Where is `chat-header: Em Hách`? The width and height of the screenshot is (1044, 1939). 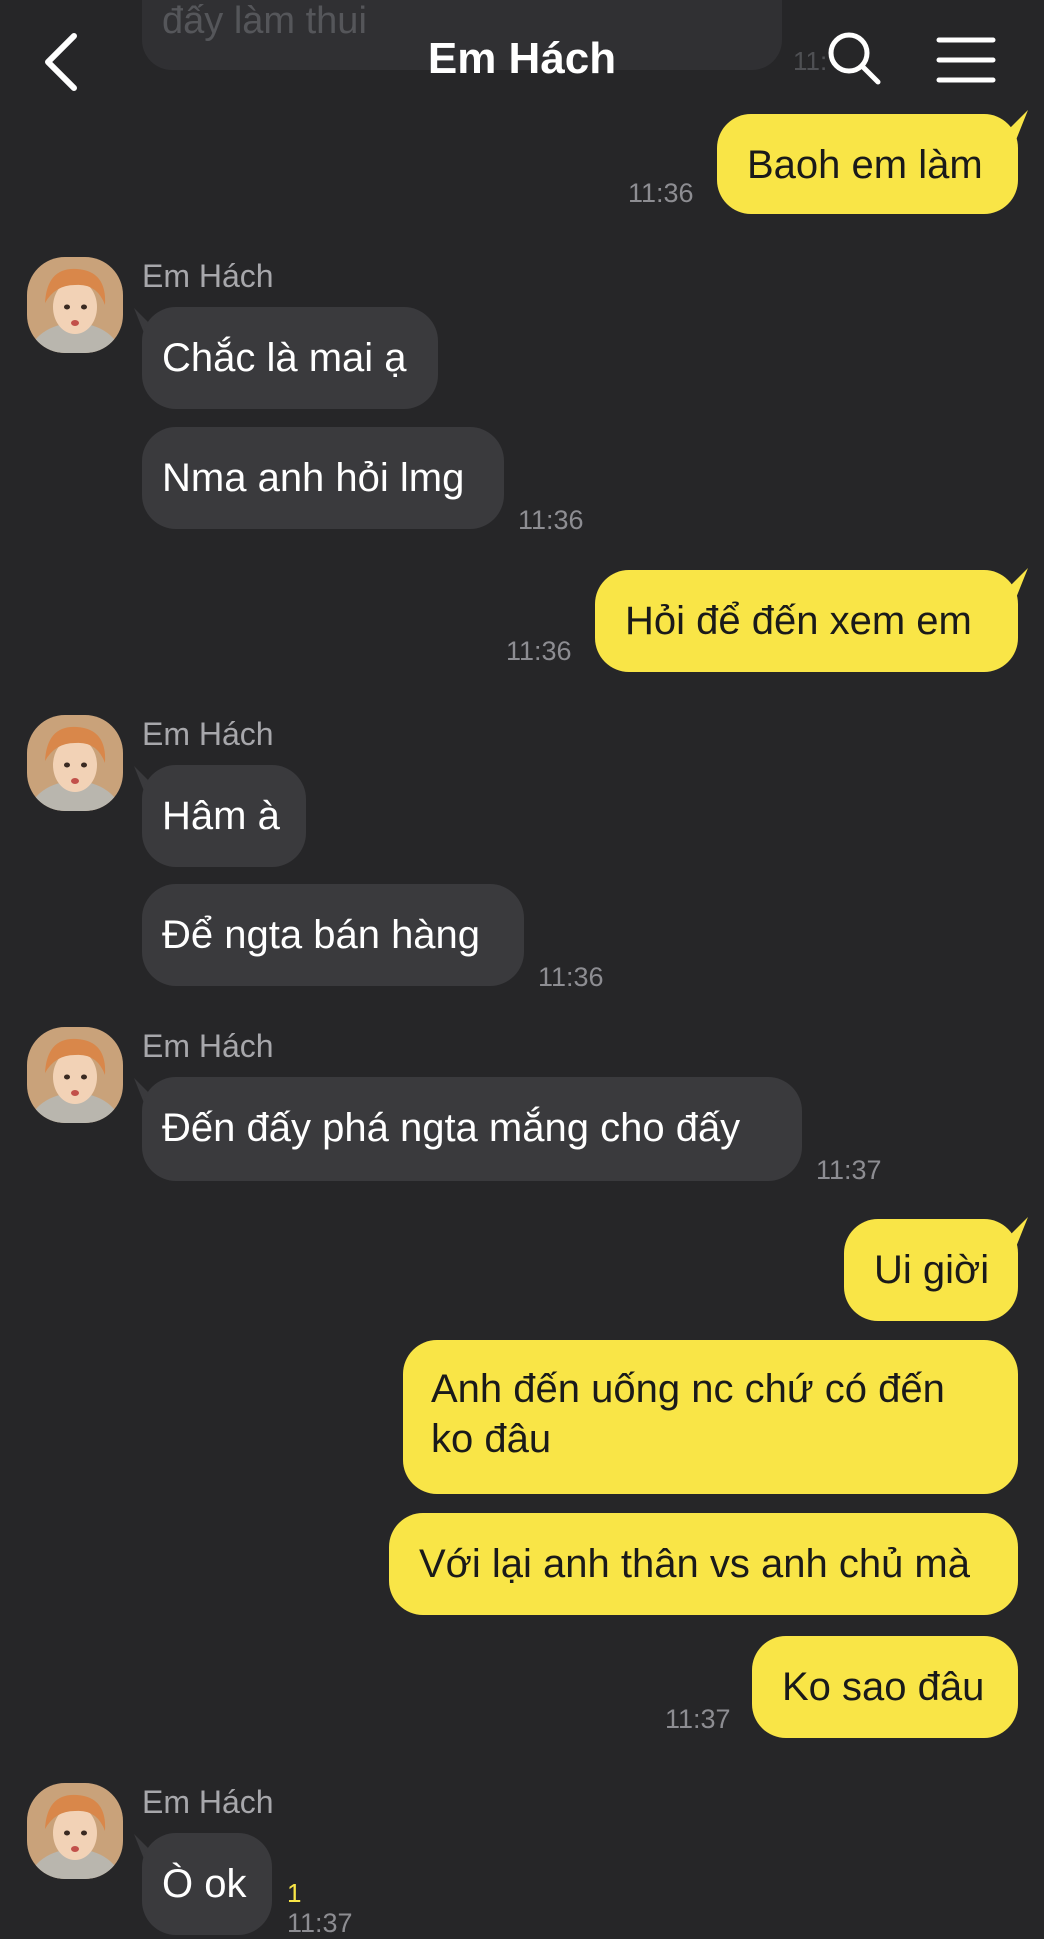
chat-header: Em Hách is located at coordinates (522, 60).